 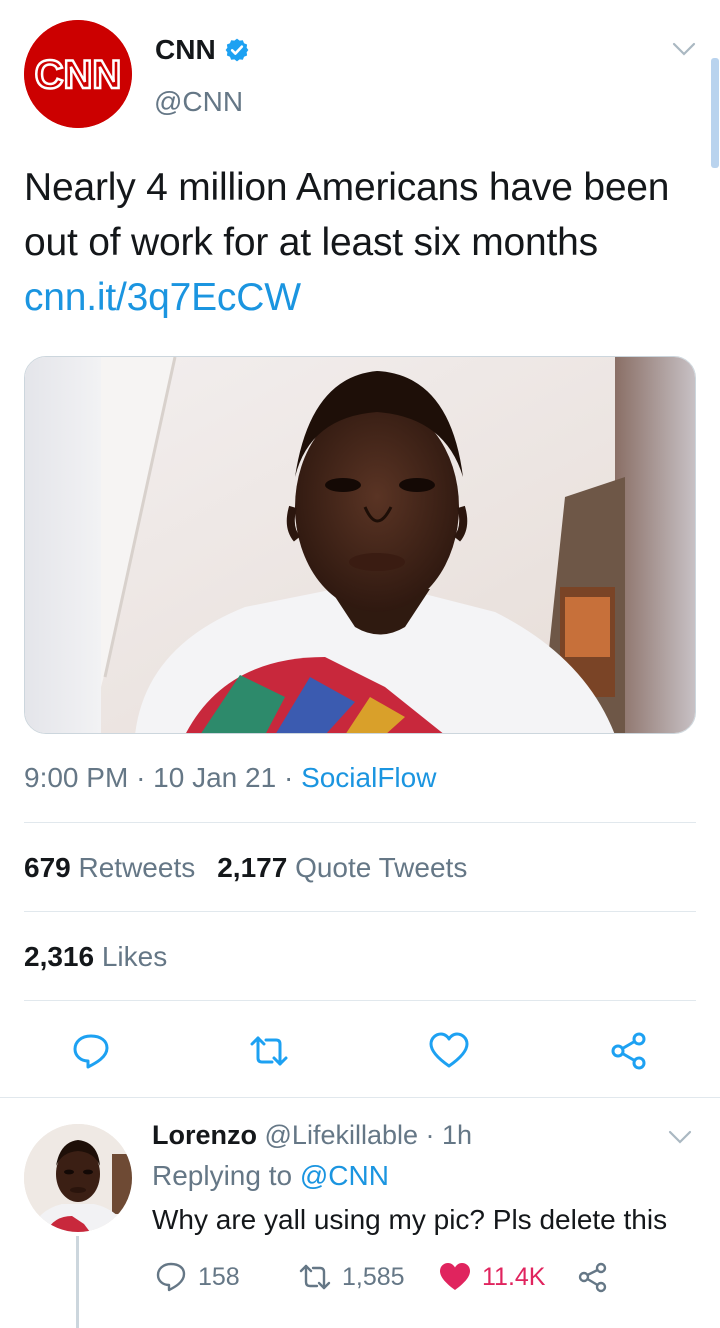 What do you see at coordinates (368, 777) in the screenshot?
I see `tweet-source: SocialFlow` at bounding box center [368, 777].